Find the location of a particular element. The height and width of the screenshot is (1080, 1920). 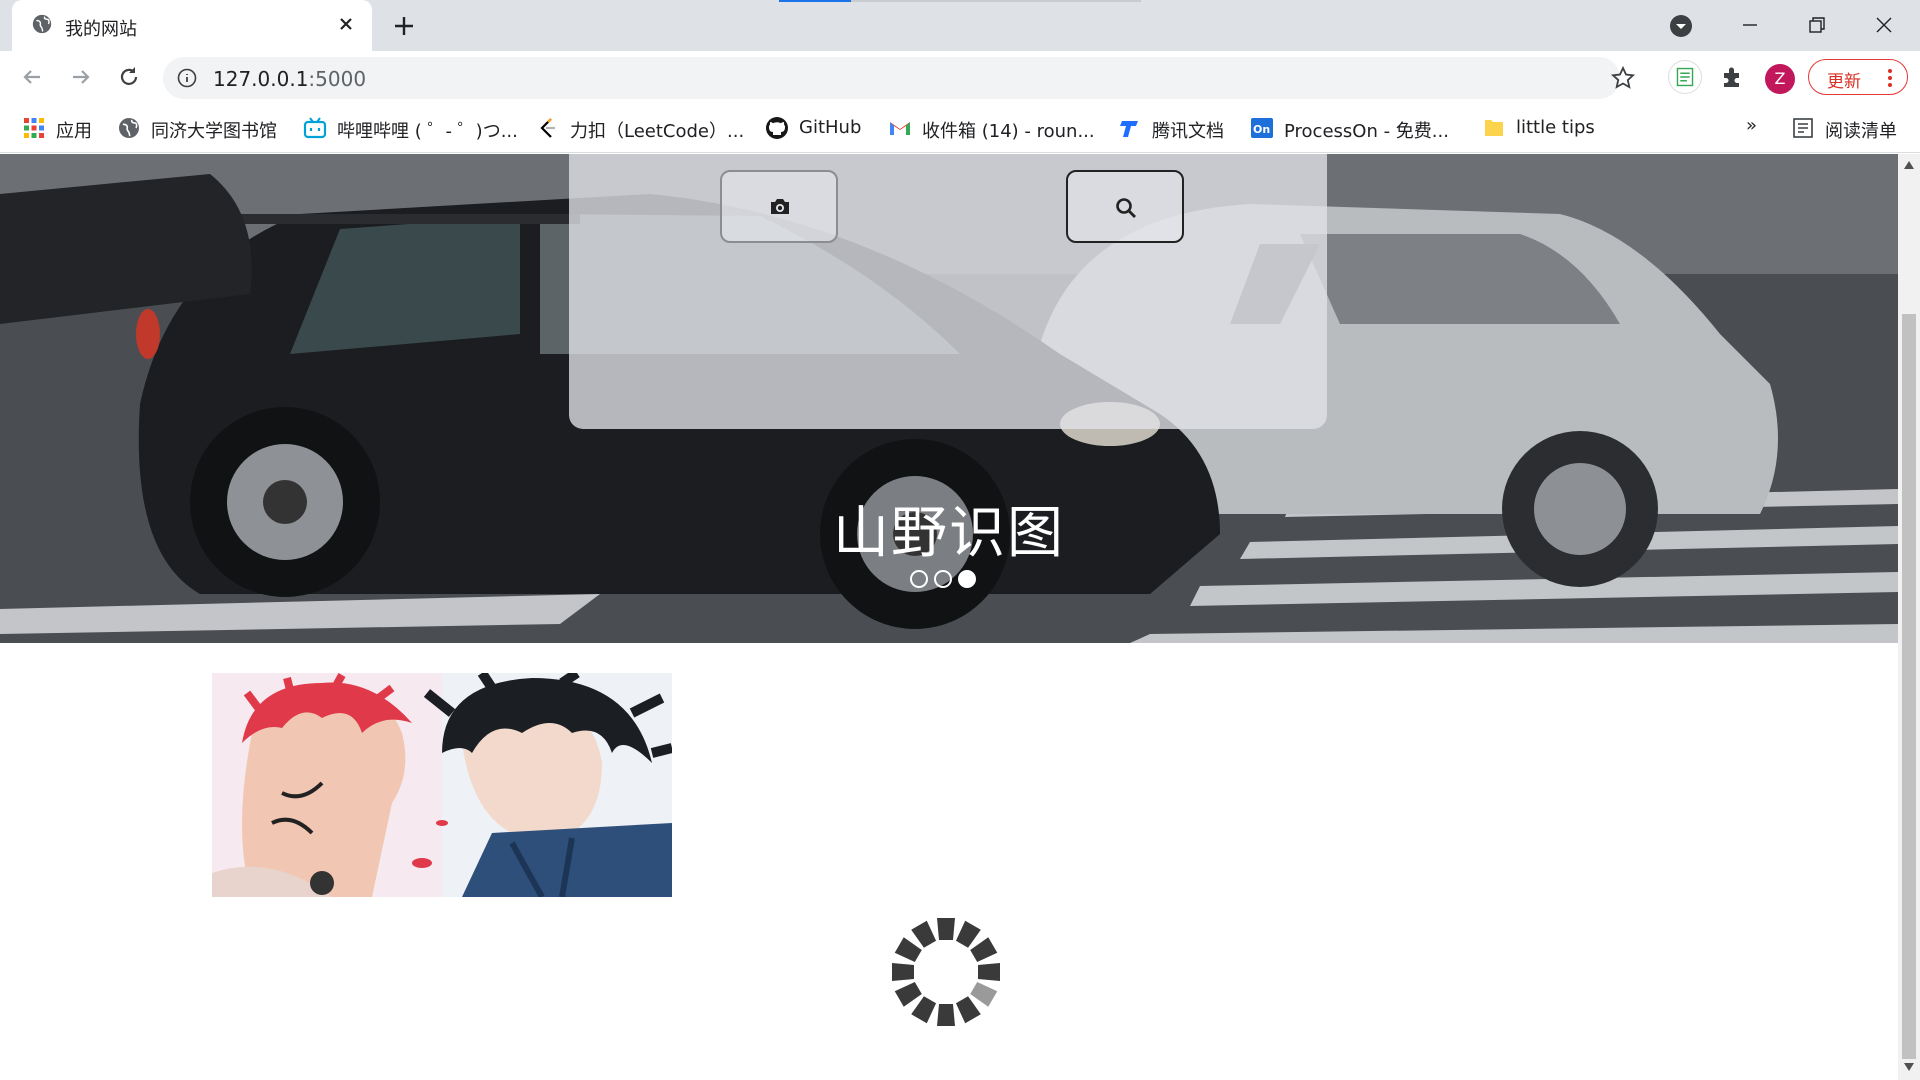

update-button: 更新 is located at coordinates (1858, 77).